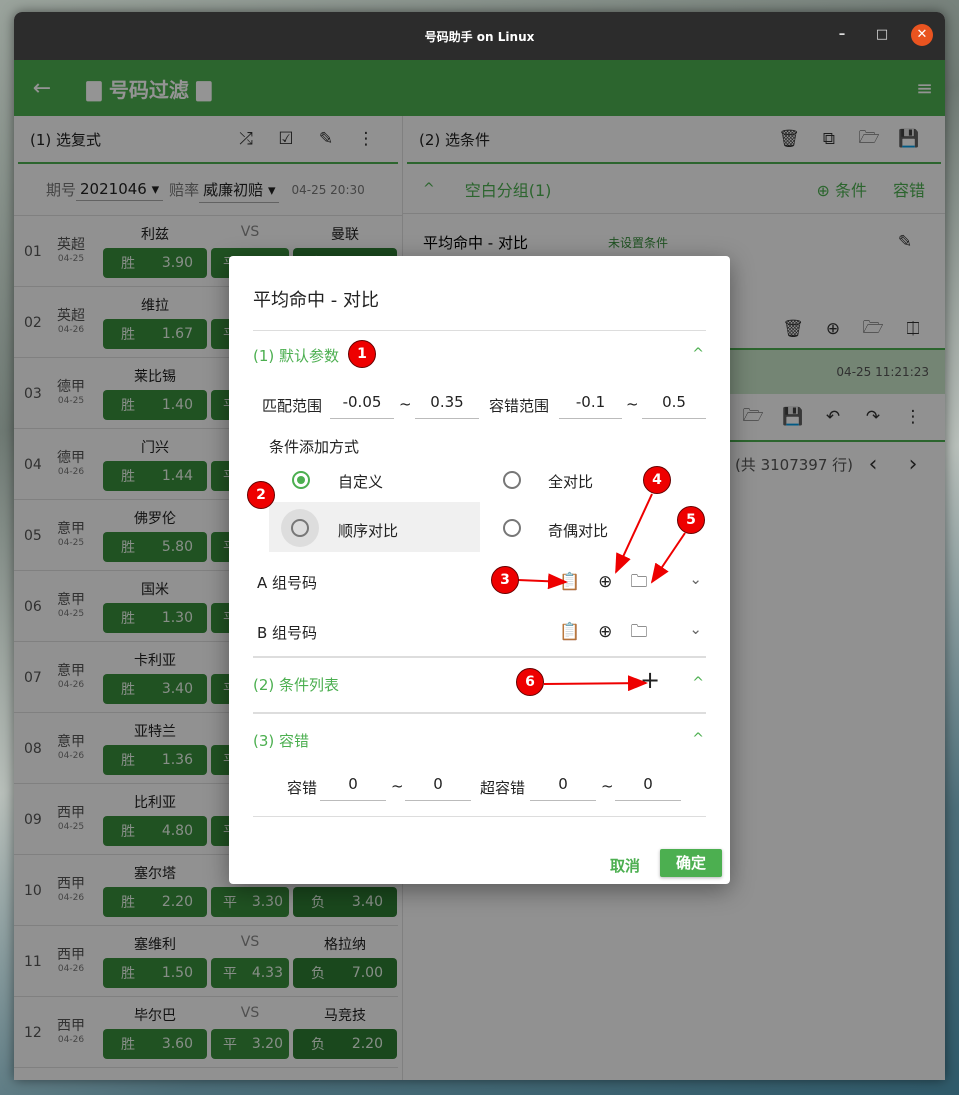 This screenshot has height=1095, width=959. I want to click on annotation-arrows, so click(601, 592).